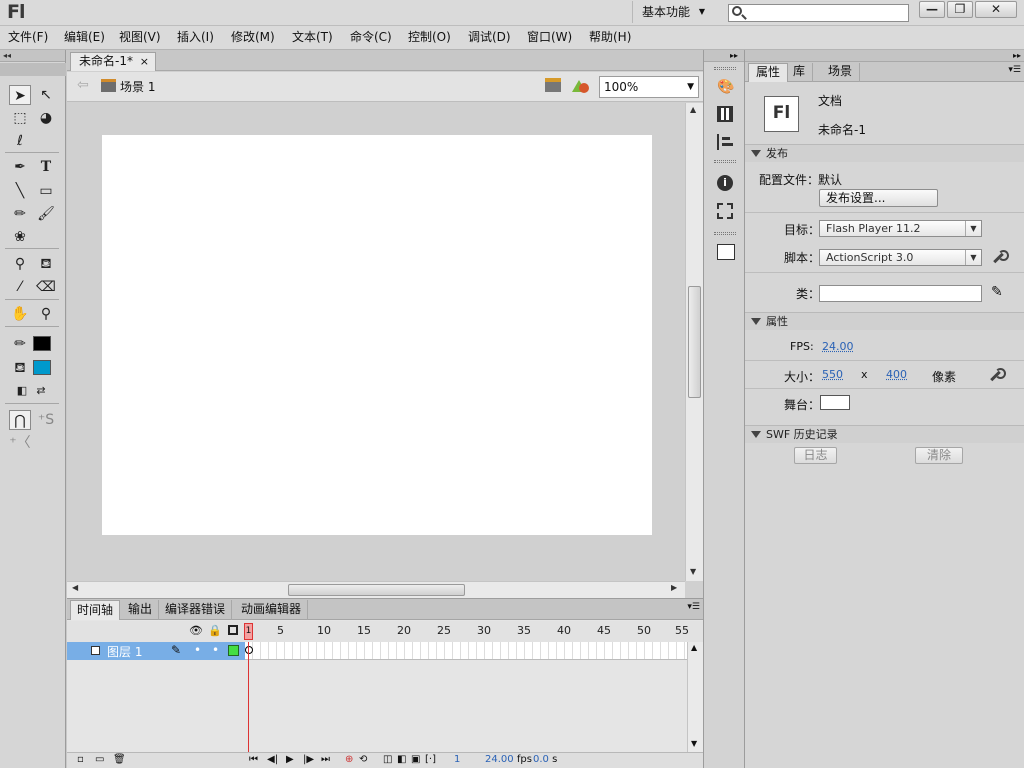  Describe the element at coordinates (75, 587) in the screenshot. I see `scroll-left-icon: ◀` at that location.